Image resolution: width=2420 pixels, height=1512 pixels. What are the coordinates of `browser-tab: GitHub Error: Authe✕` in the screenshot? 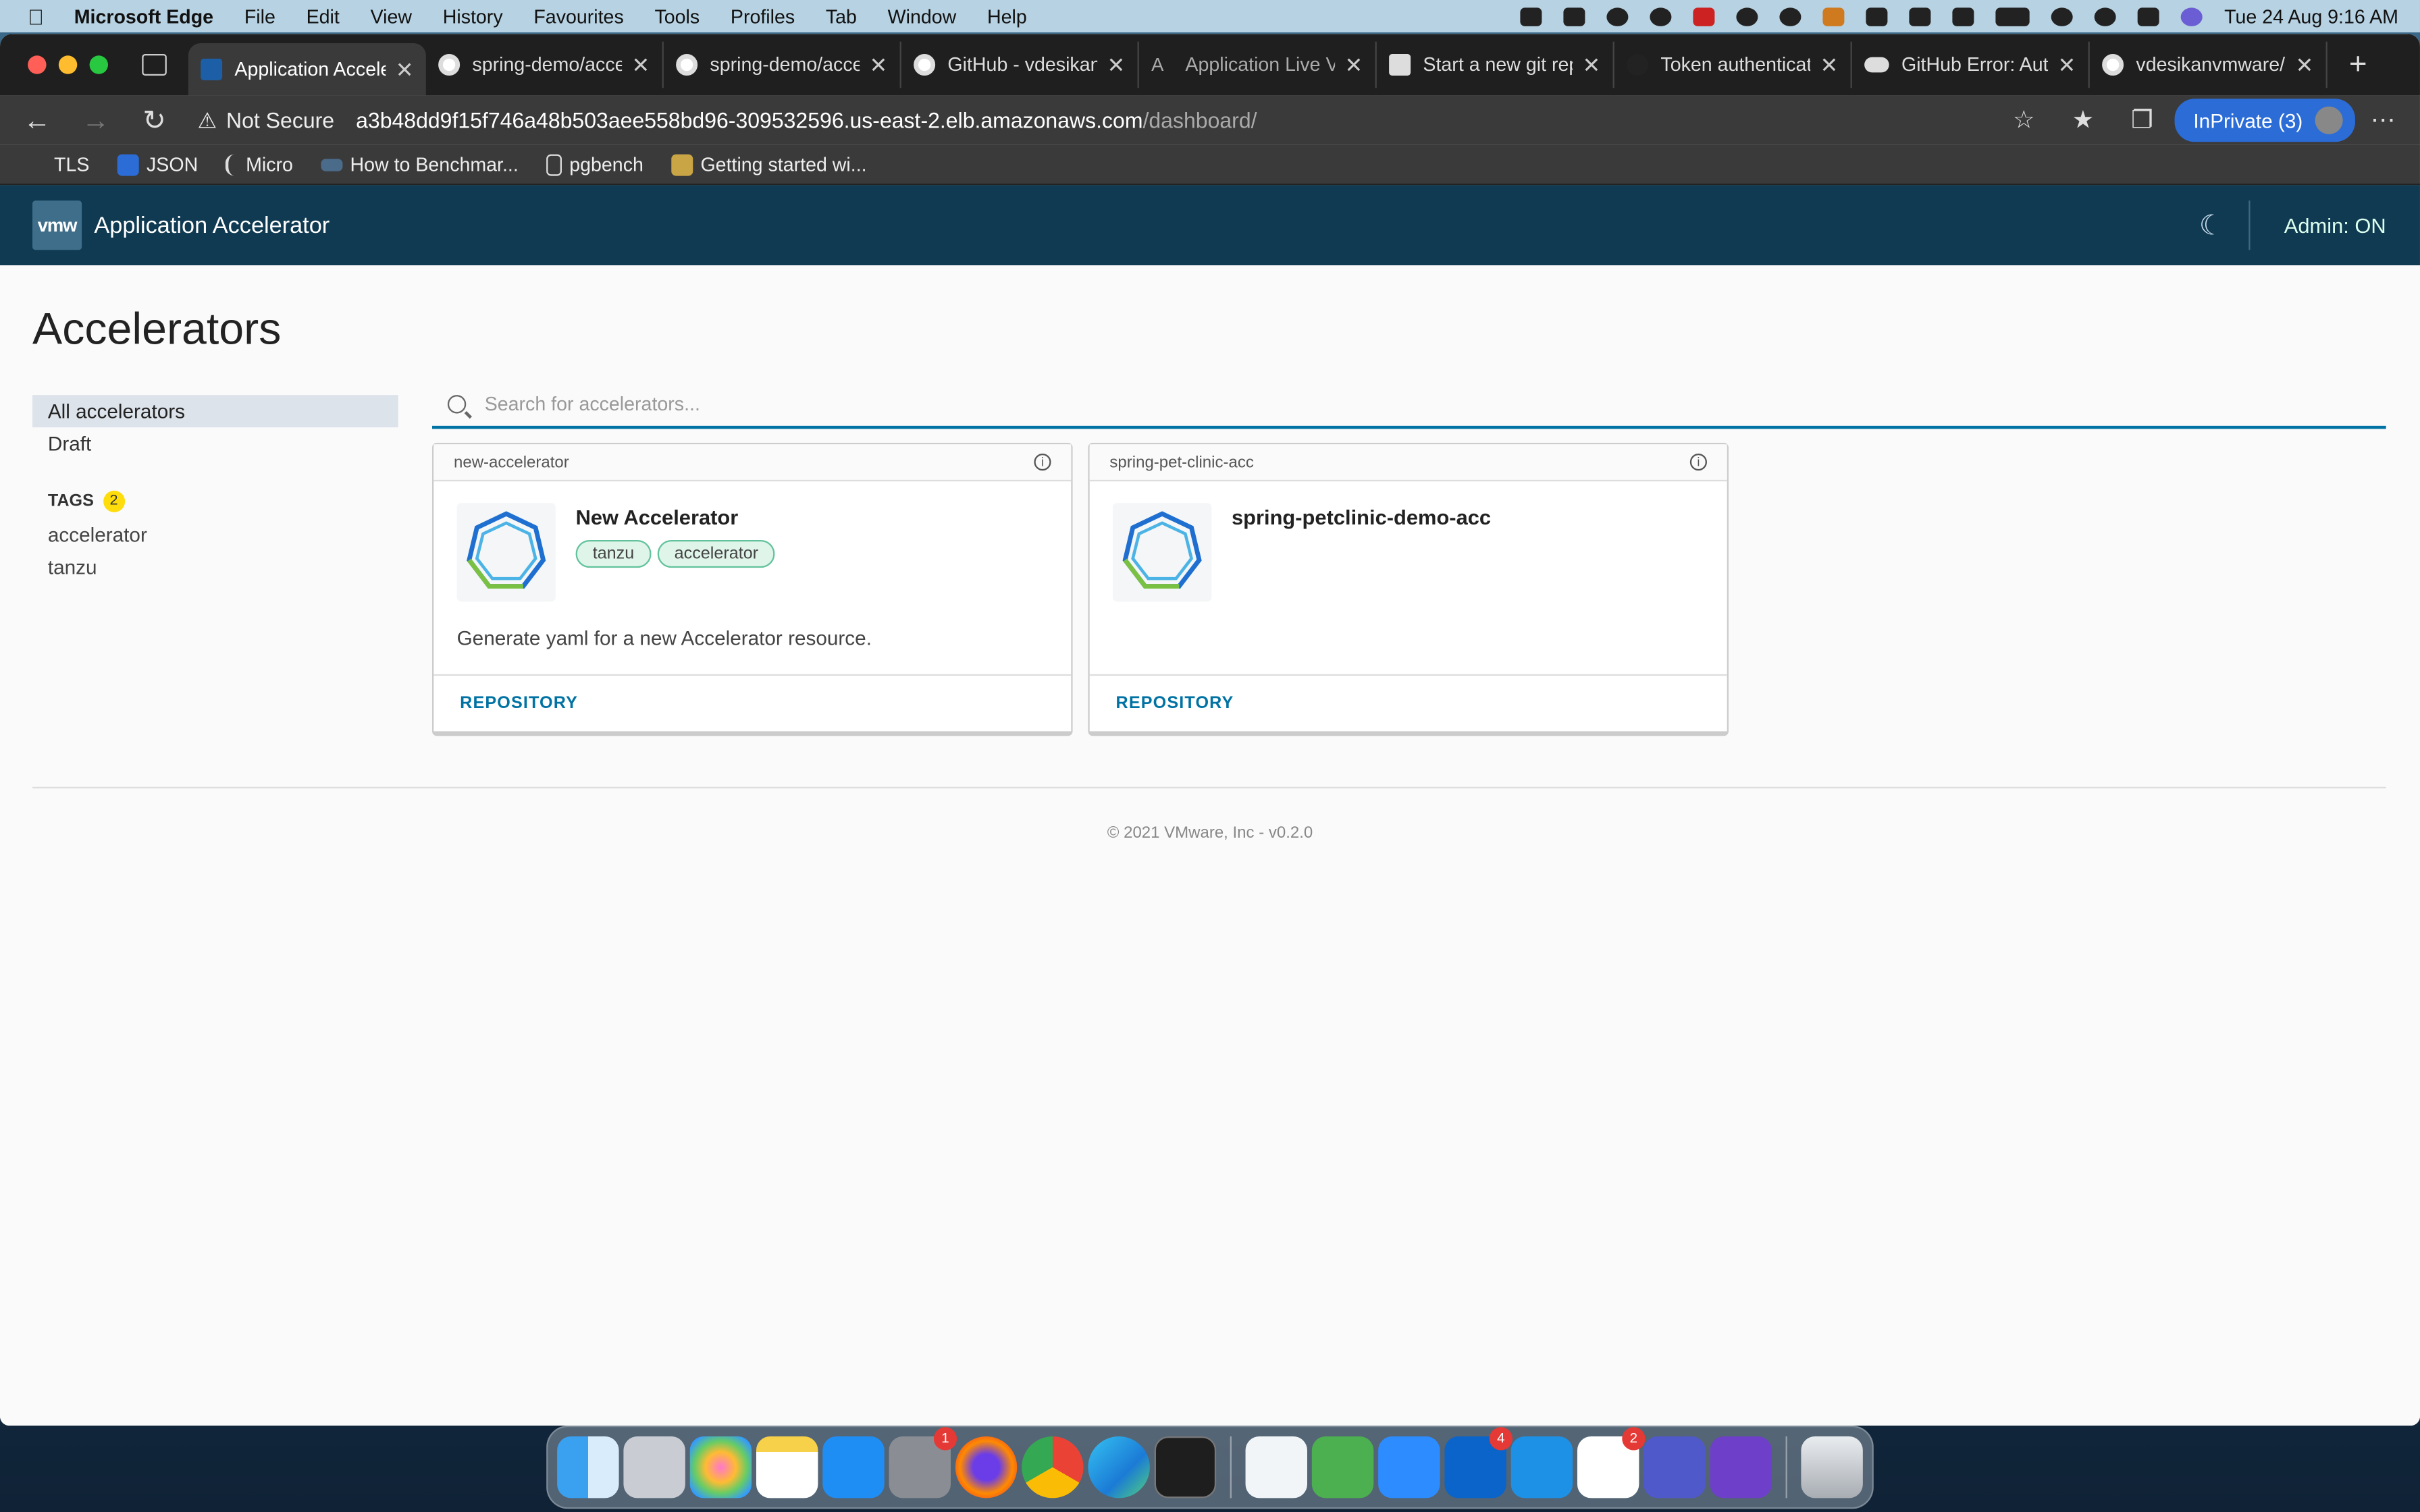 It's located at (1971, 64).